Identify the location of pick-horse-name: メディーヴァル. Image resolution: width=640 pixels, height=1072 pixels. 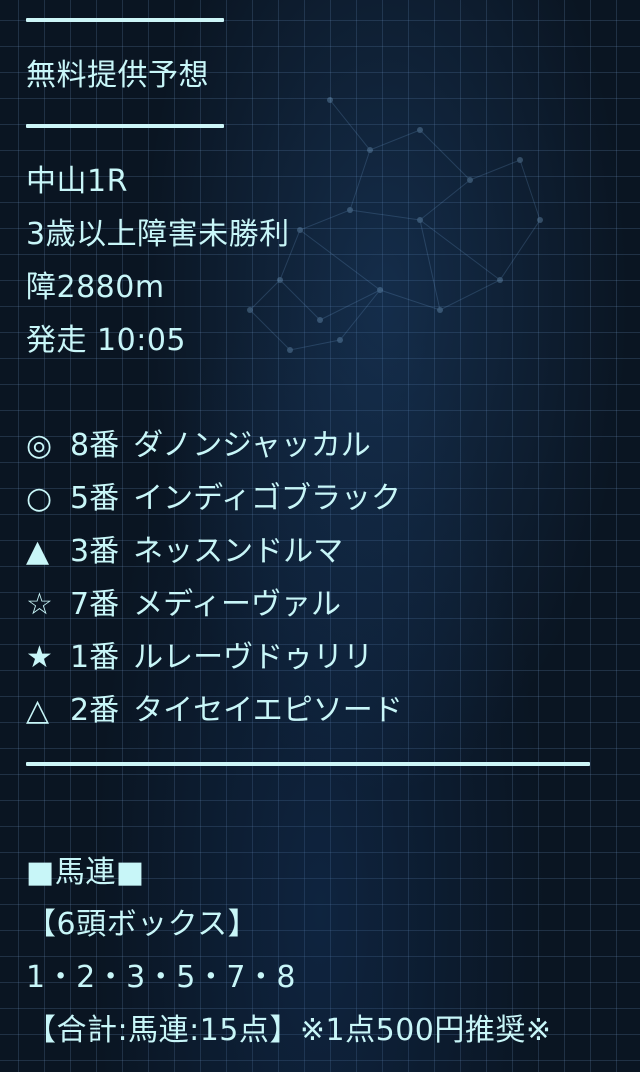
(237, 604).